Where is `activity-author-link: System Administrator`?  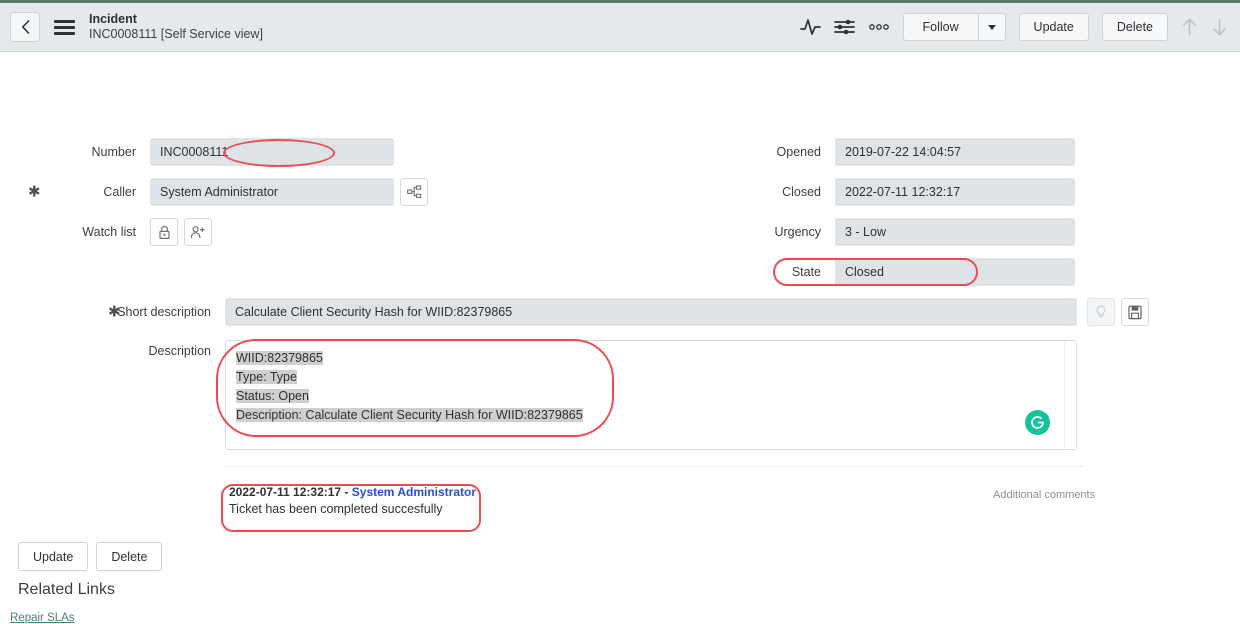 activity-author-link: System Administrator is located at coordinates (414, 492).